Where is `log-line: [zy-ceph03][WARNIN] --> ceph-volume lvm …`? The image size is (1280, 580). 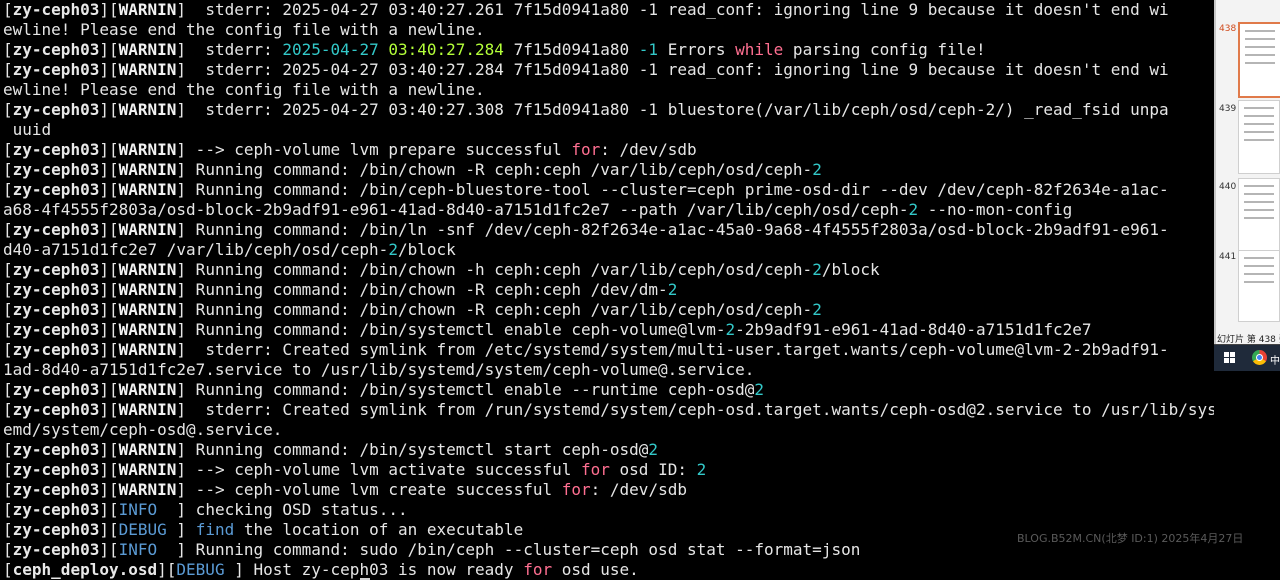
log-line: [zy-ceph03][WARNIN] --> ceph-volume lvm … is located at coordinates (355, 469).